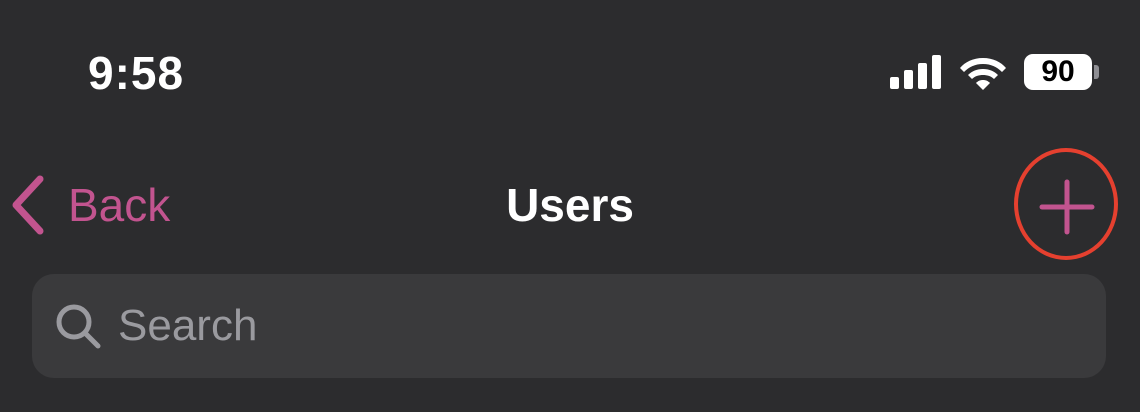 This screenshot has height=412, width=1140. What do you see at coordinates (136, 73) in the screenshot?
I see `status-time: 9:58` at bounding box center [136, 73].